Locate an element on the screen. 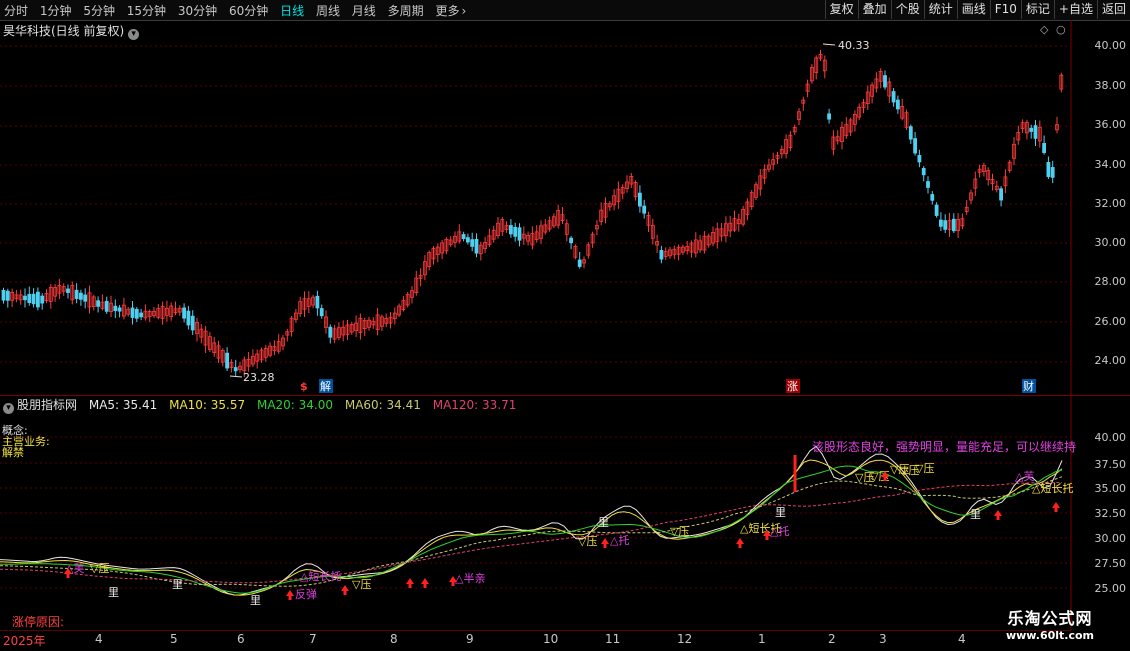 The width and height of the screenshot is (1130, 651). watermark-url: www.60lt.com is located at coordinates (1050, 635).